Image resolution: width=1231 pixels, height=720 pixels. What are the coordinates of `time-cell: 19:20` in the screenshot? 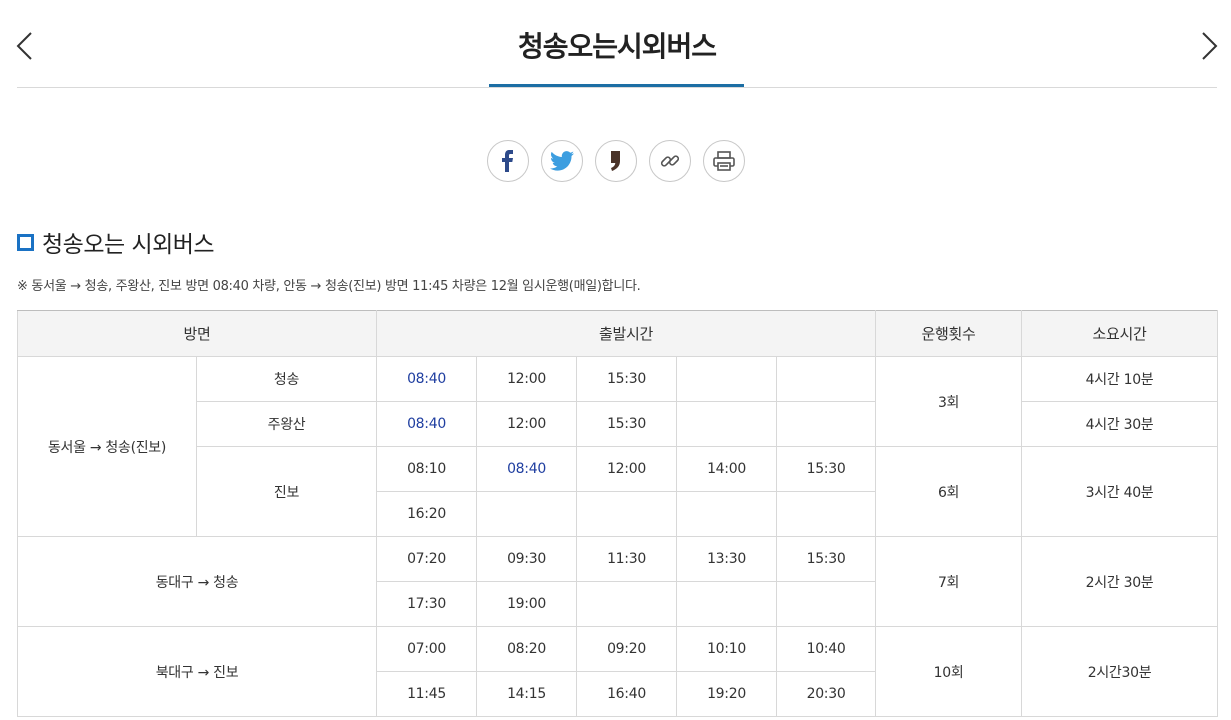 It's located at (727, 694).